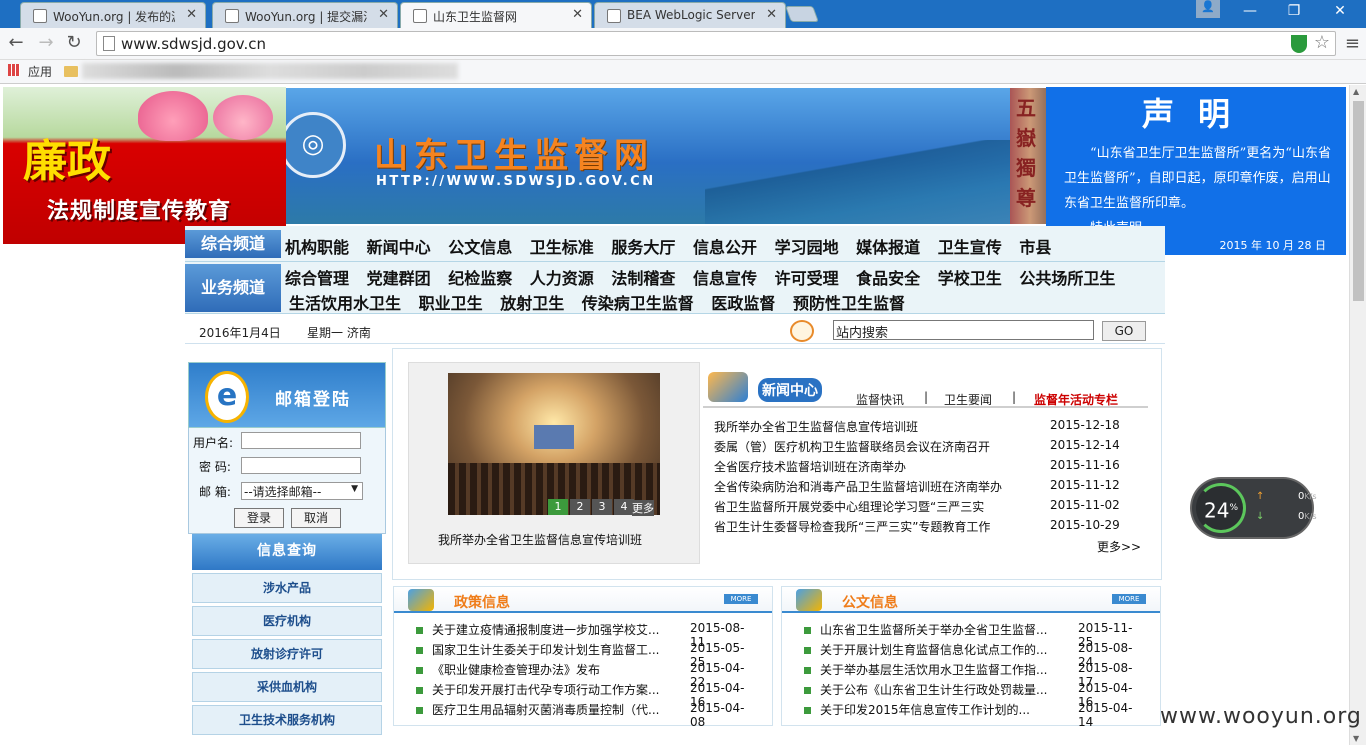 Image resolution: width=1366 pixels, height=745 pixels. I want to click on forward-icon: →, so click(46, 42).